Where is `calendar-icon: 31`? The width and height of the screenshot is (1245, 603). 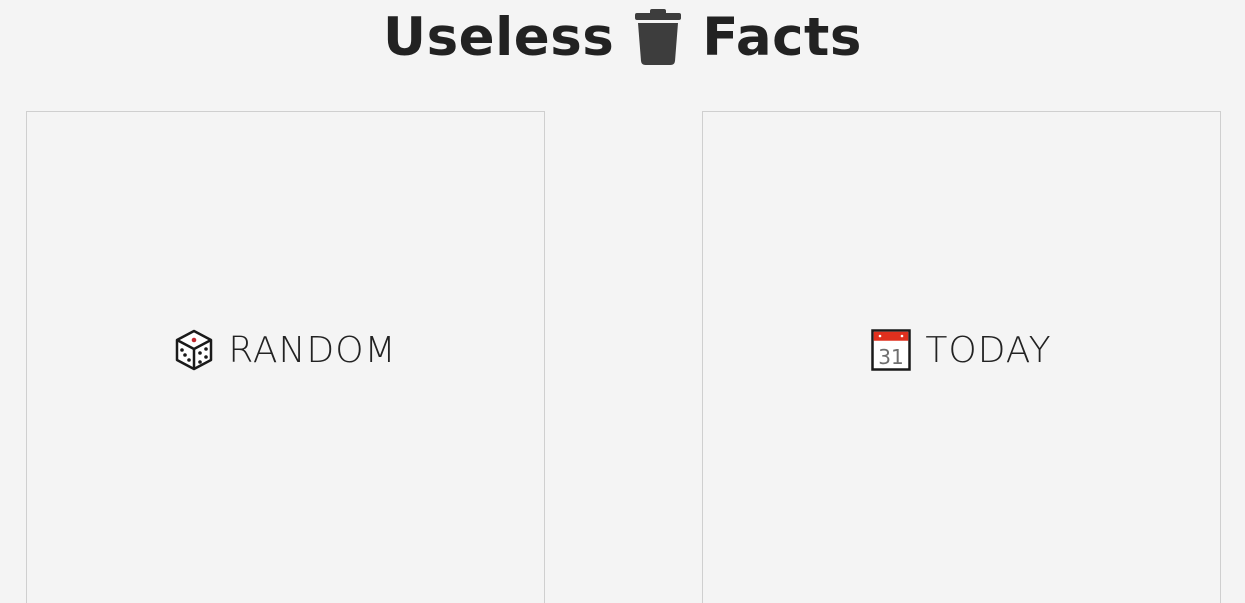 calendar-icon: 31 is located at coordinates (891, 350).